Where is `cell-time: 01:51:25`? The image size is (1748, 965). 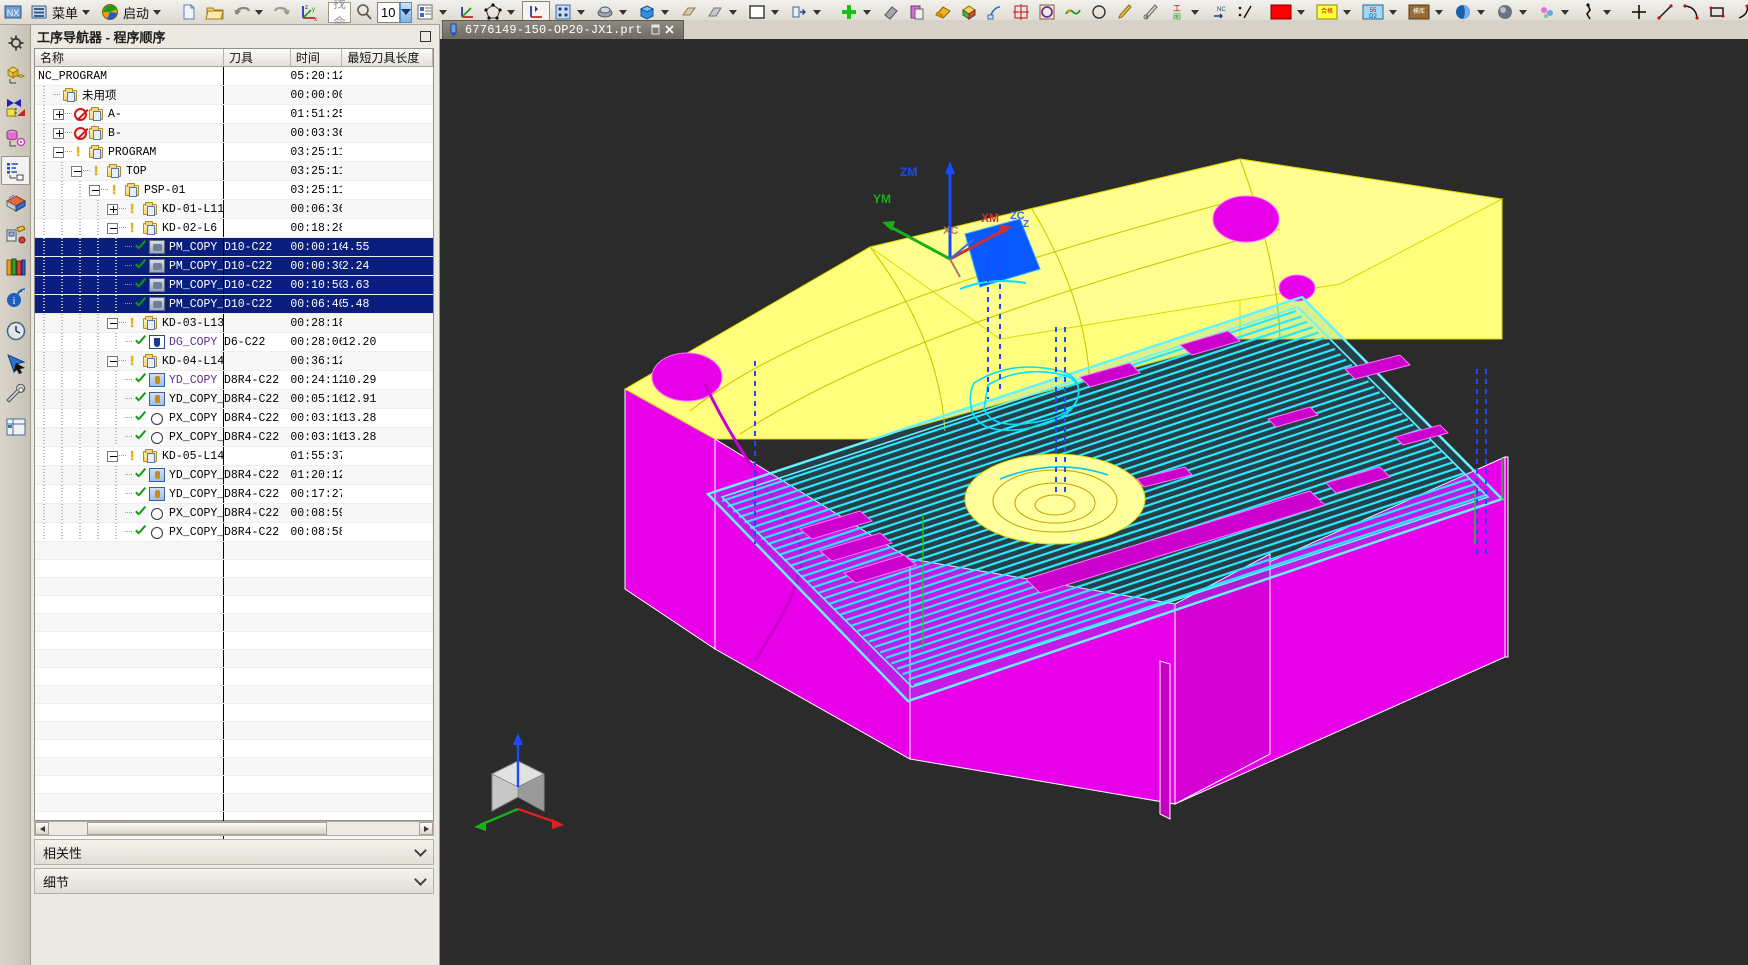 cell-time: 01:51:25 is located at coordinates (316, 114).